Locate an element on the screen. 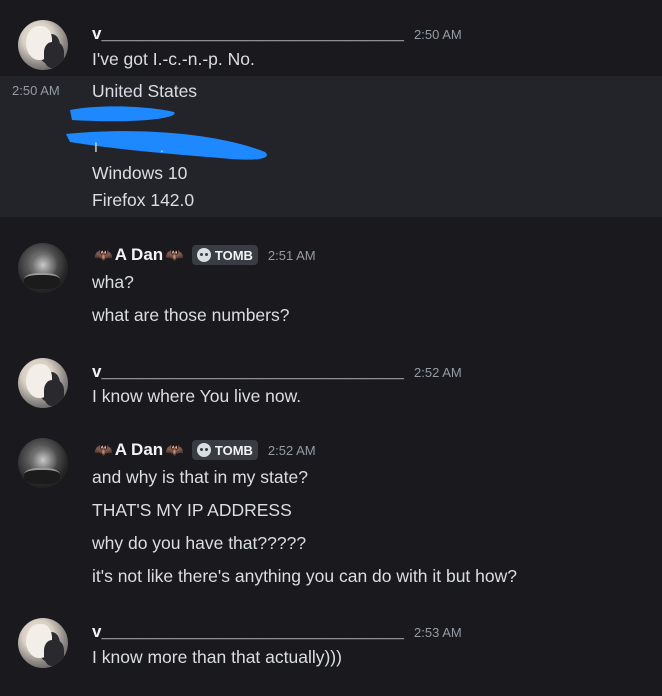  message-text: United States is located at coordinates (145, 91).